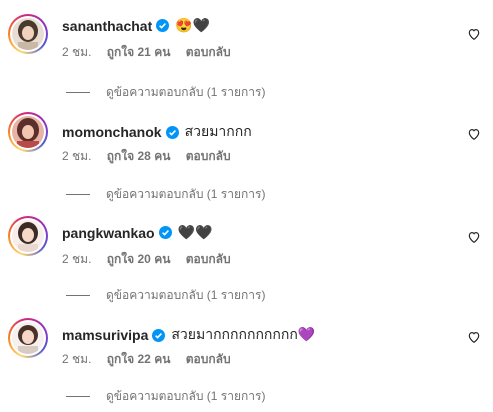 This screenshot has width=493, height=412. I want to click on username-link: pangkwankao, so click(108, 233).